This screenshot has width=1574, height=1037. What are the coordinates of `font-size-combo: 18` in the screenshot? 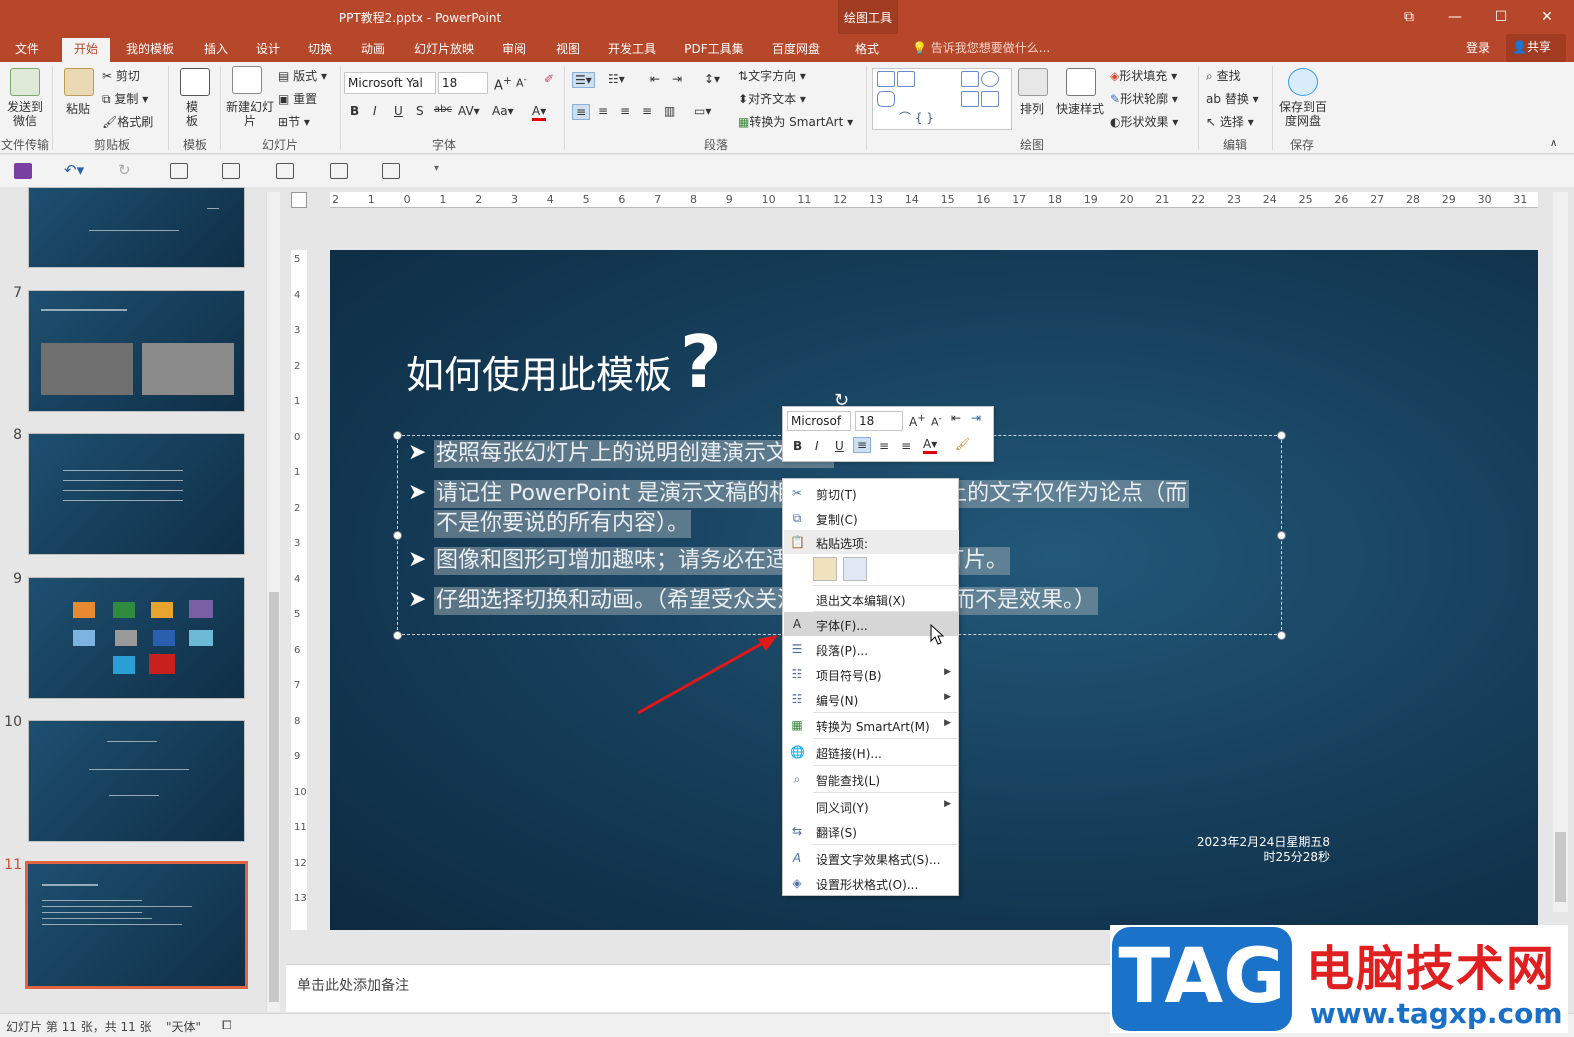 It's located at (463, 83).